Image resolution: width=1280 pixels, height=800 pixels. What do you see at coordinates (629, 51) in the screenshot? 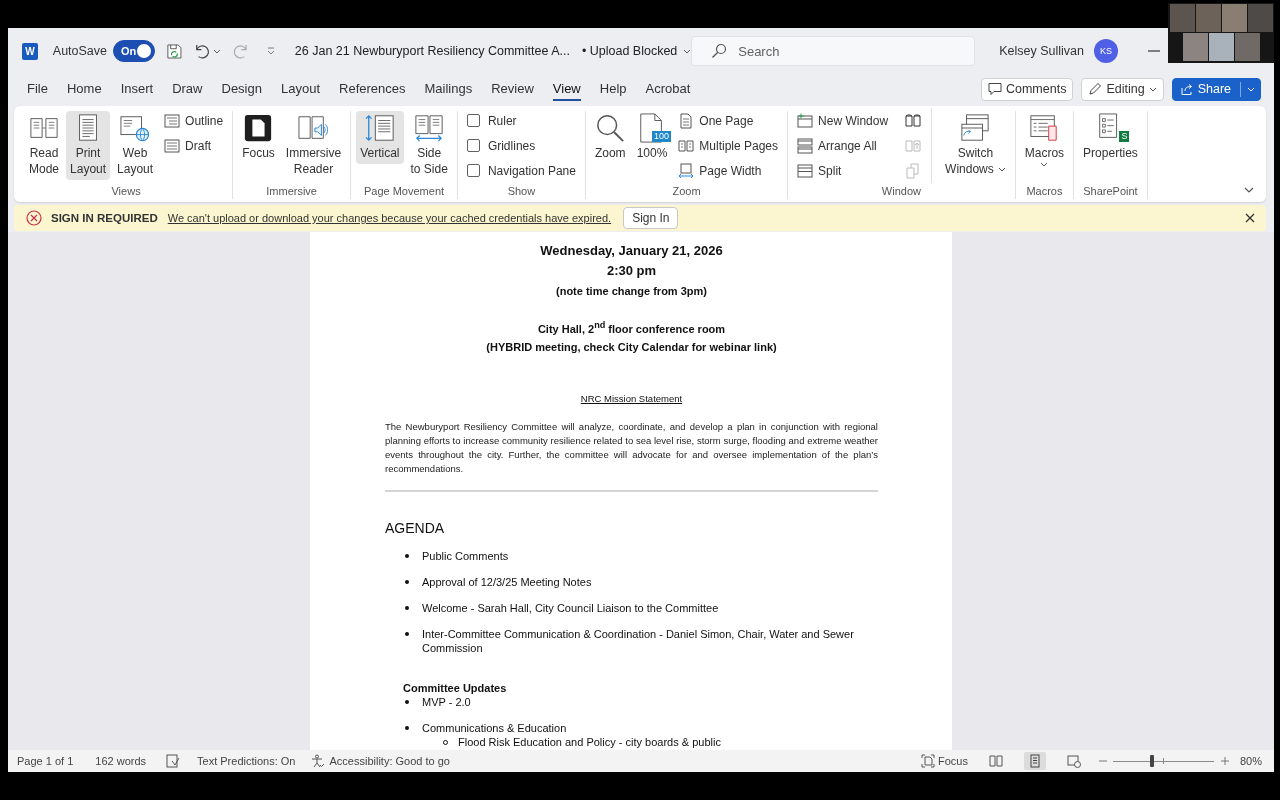
I see `upload-status: • Upload Blocked` at bounding box center [629, 51].